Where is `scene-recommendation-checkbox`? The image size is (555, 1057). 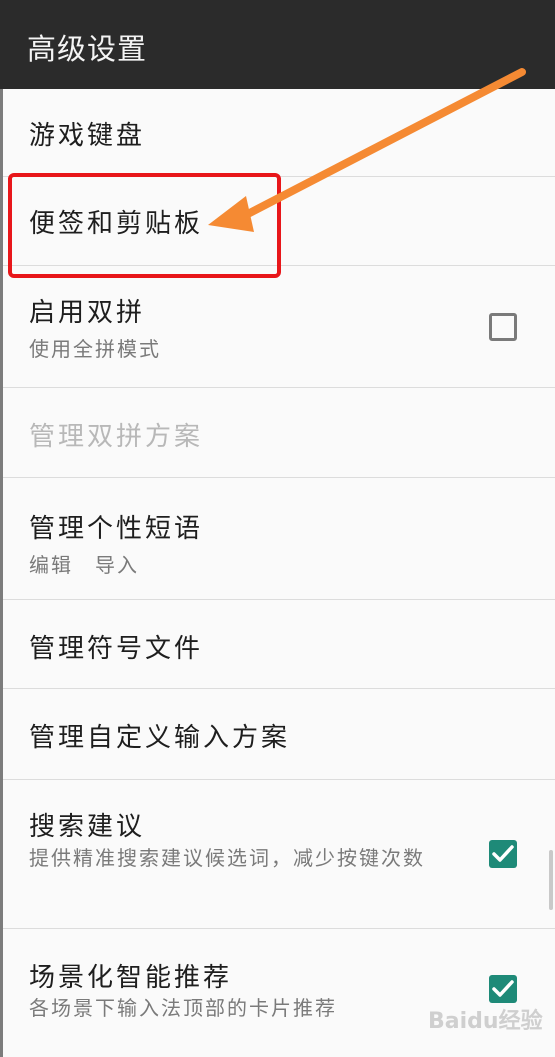 scene-recommendation-checkbox is located at coordinates (503, 989).